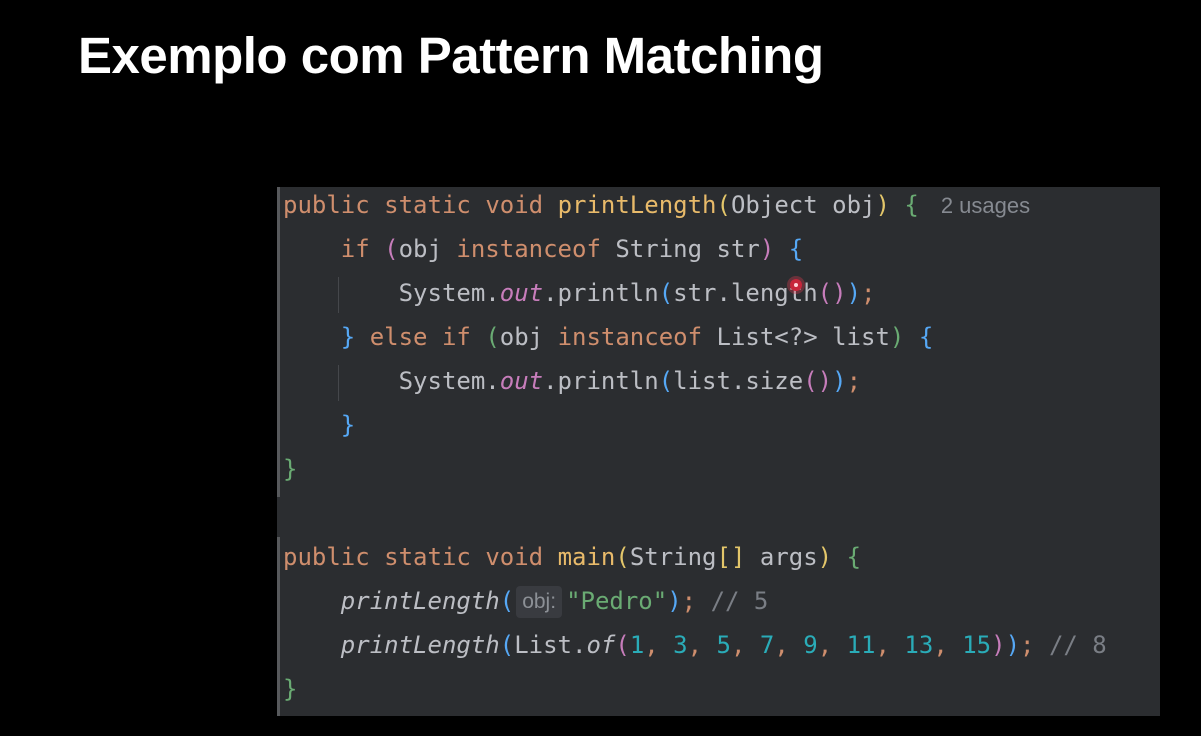  I want to click on code-line: public static void main(String[] args) {, so click(572, 557).